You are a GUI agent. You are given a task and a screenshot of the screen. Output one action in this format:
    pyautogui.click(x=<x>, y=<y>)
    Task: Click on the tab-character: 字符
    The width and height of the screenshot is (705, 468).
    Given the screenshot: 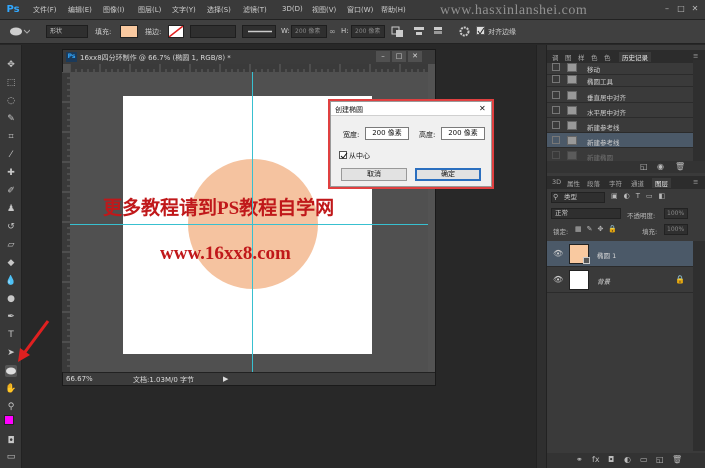 What is the action you would take?
    pyautogui.click(x=615, y=183)
    